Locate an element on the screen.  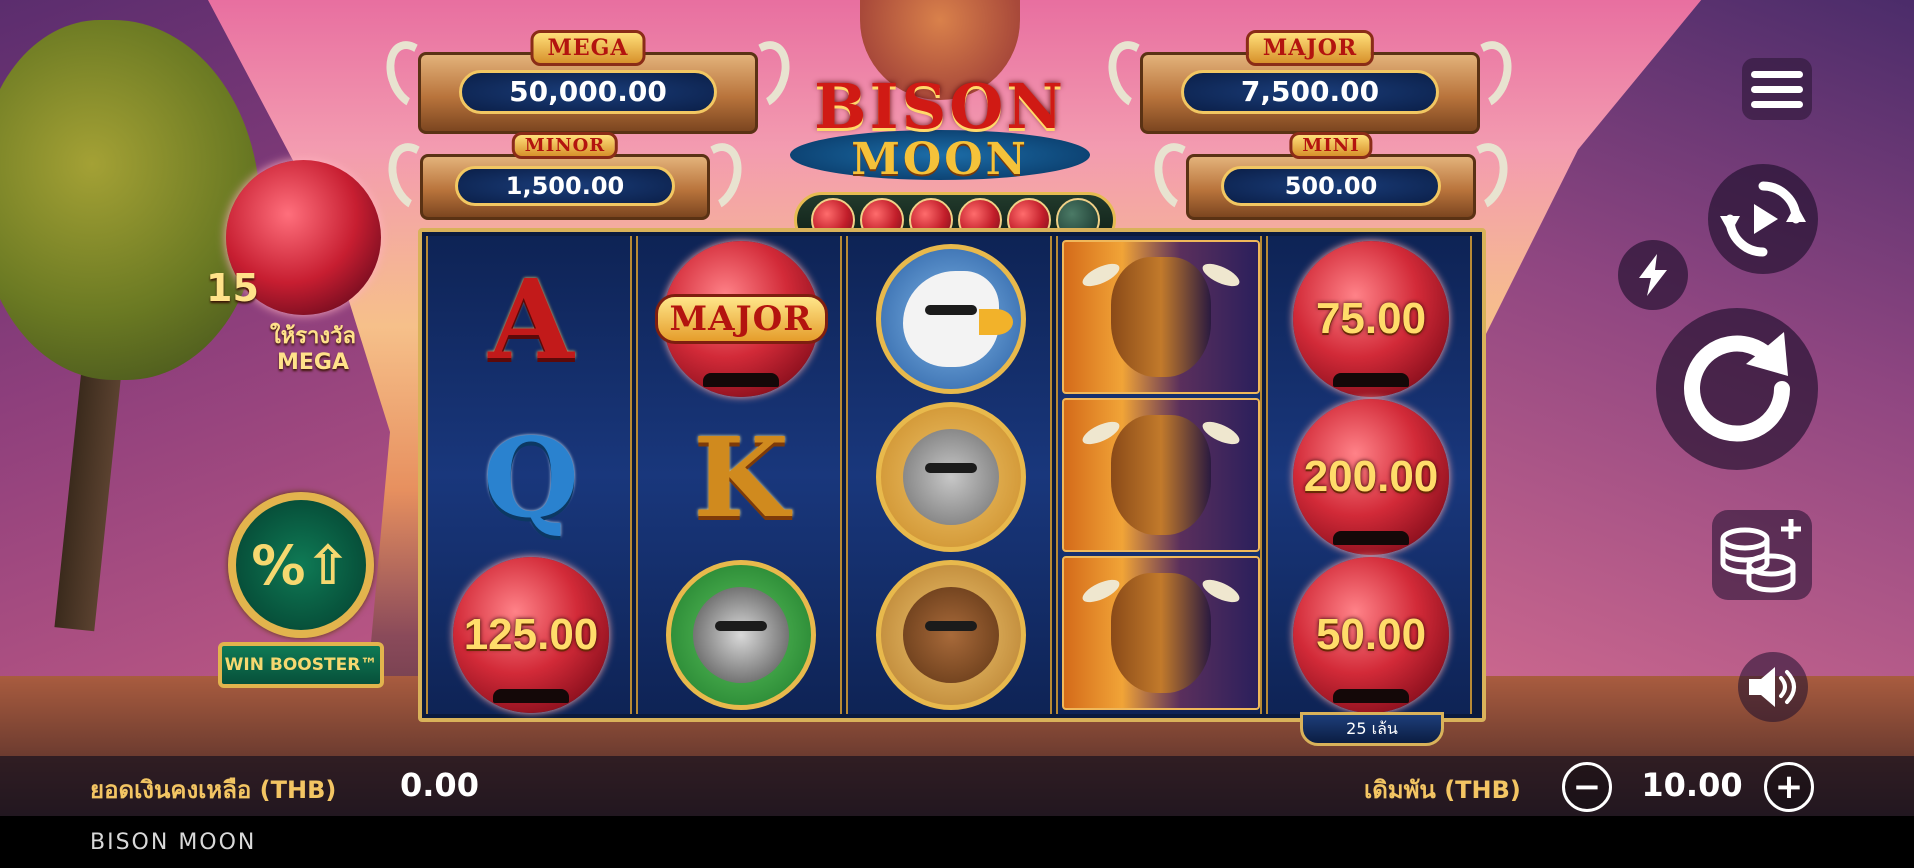
speaker-icon is located at coordinates (1772, 687).